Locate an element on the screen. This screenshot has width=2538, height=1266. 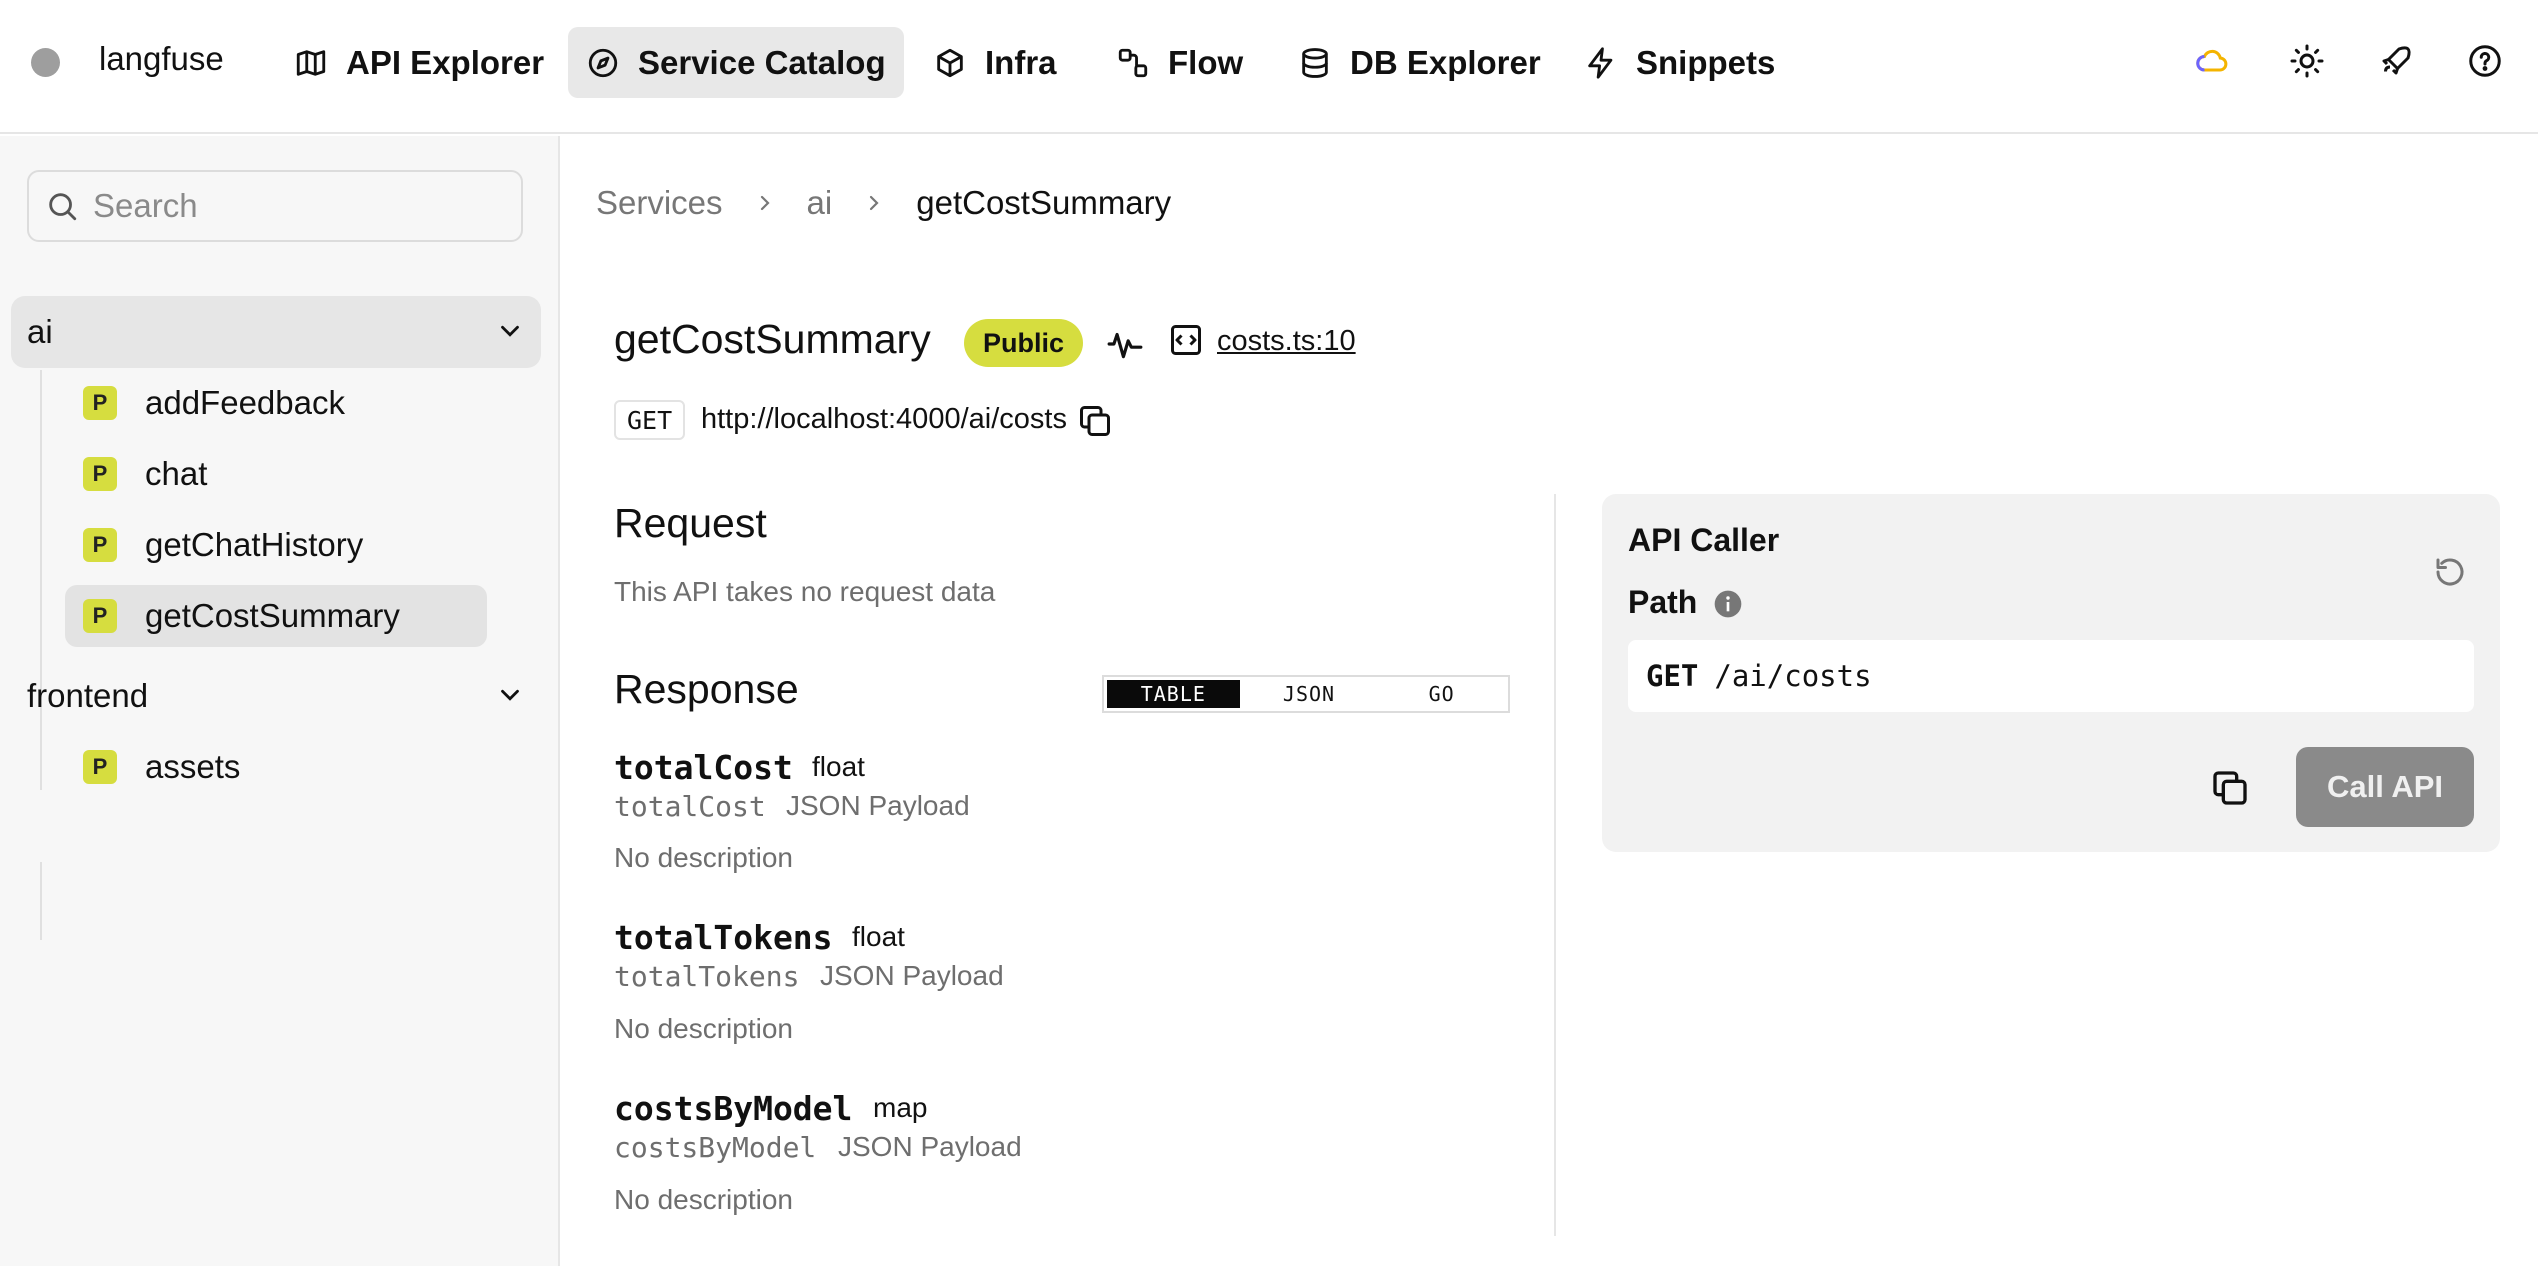
info-icon is located at coordinates (1728, 604).